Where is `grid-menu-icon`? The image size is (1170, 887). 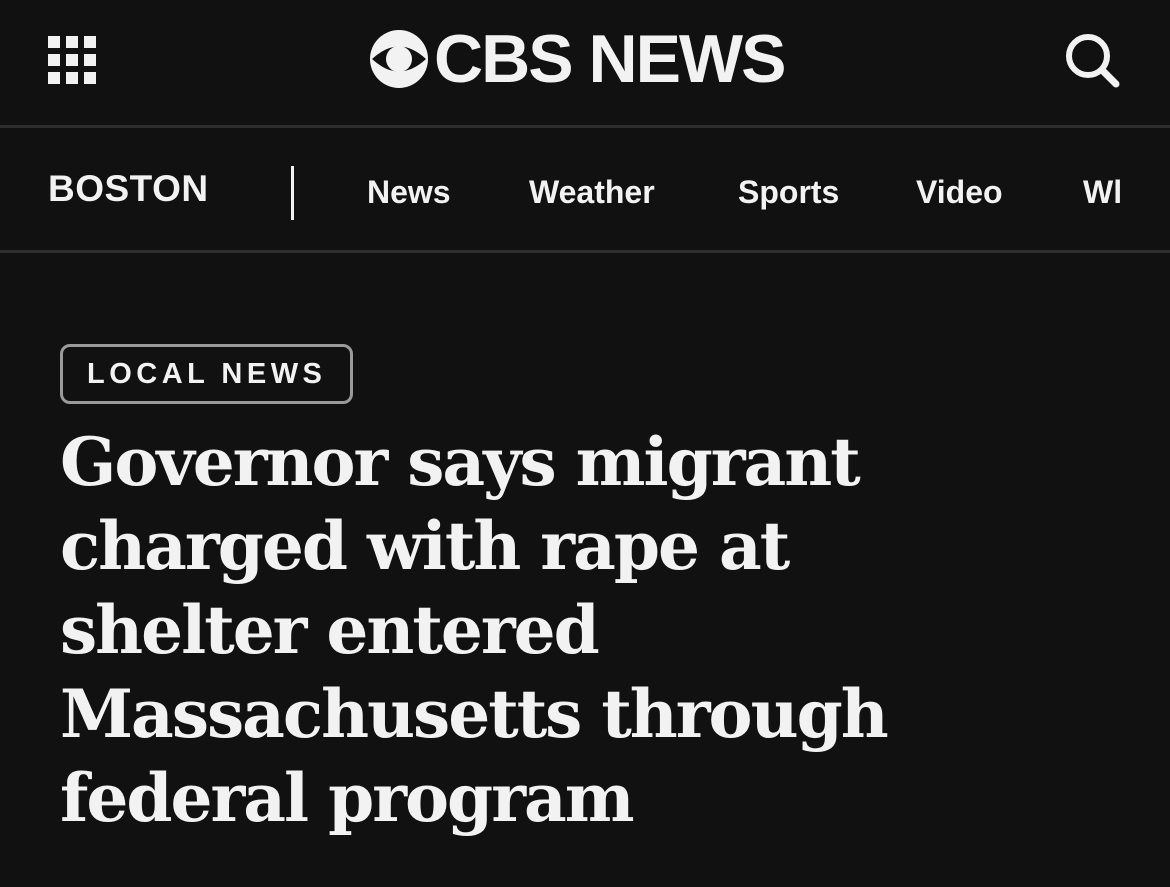 grid-menu-icon is located at coordinates (72, 60).